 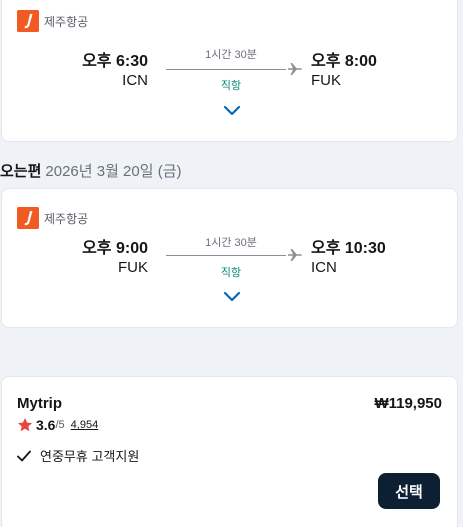 I want to click on offer-price: ₩119,950, so click(x=408, y=403).